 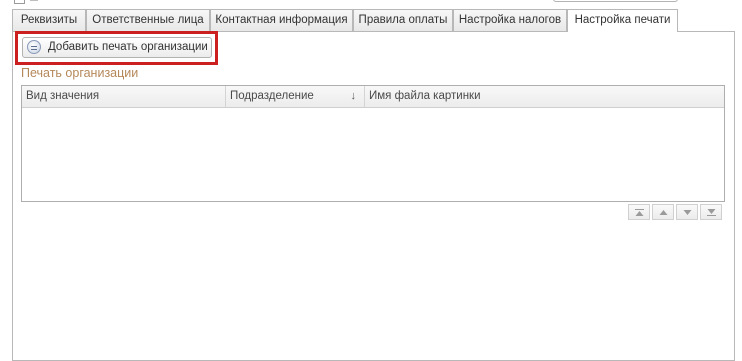 I want to click on move-down-button, so click(x=687, y=212).